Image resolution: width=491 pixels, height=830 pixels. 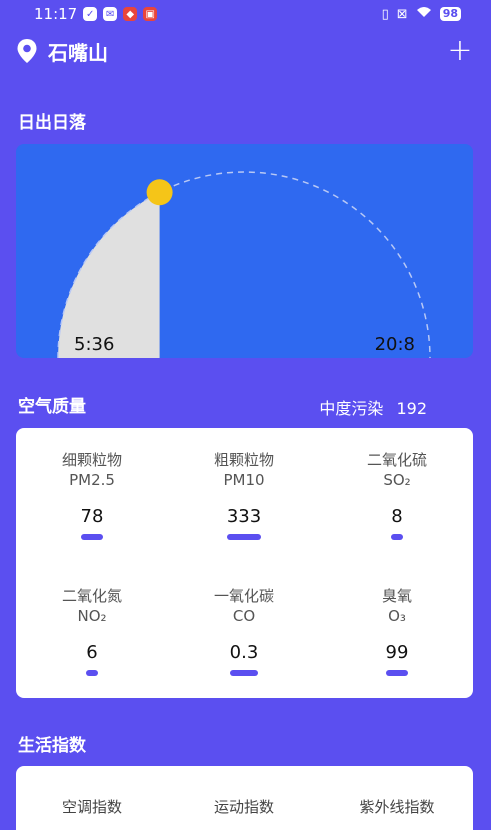 I want to click on aqi-value: 192, so click(x=411, y=408).